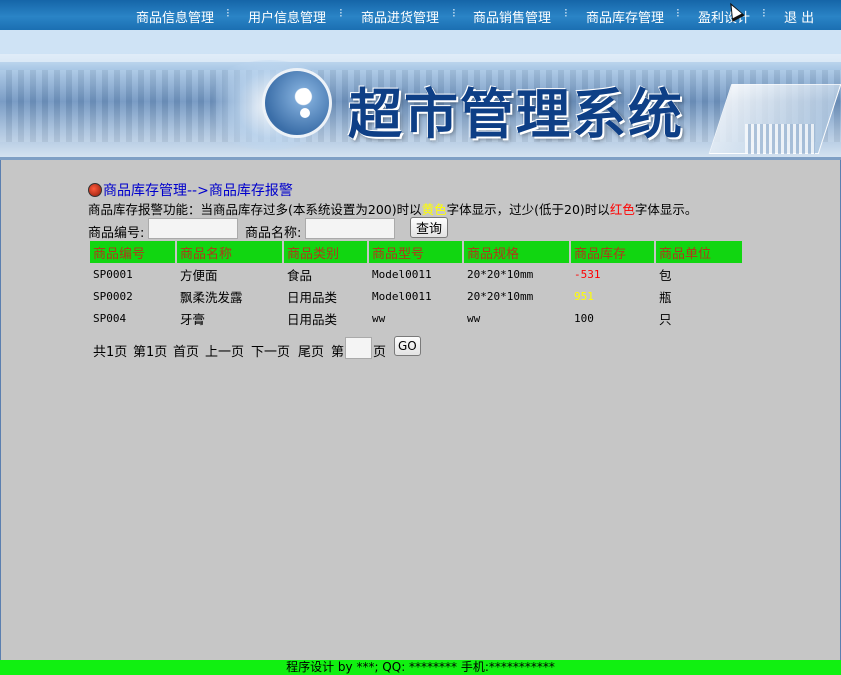  Describe the element at coordinates (224, 350) in the screenshot. I see `pager-prev-link: 上一页` at that location.